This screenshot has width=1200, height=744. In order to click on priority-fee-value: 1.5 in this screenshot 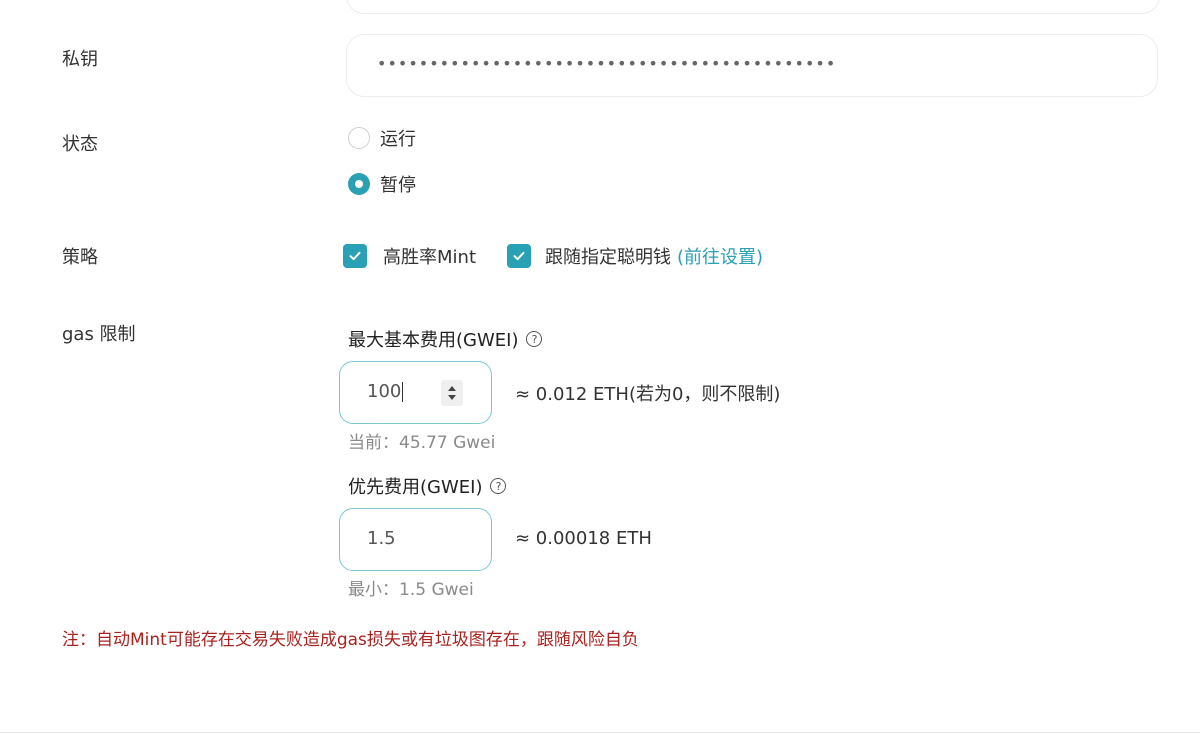, I will do `click(381, 538)`.